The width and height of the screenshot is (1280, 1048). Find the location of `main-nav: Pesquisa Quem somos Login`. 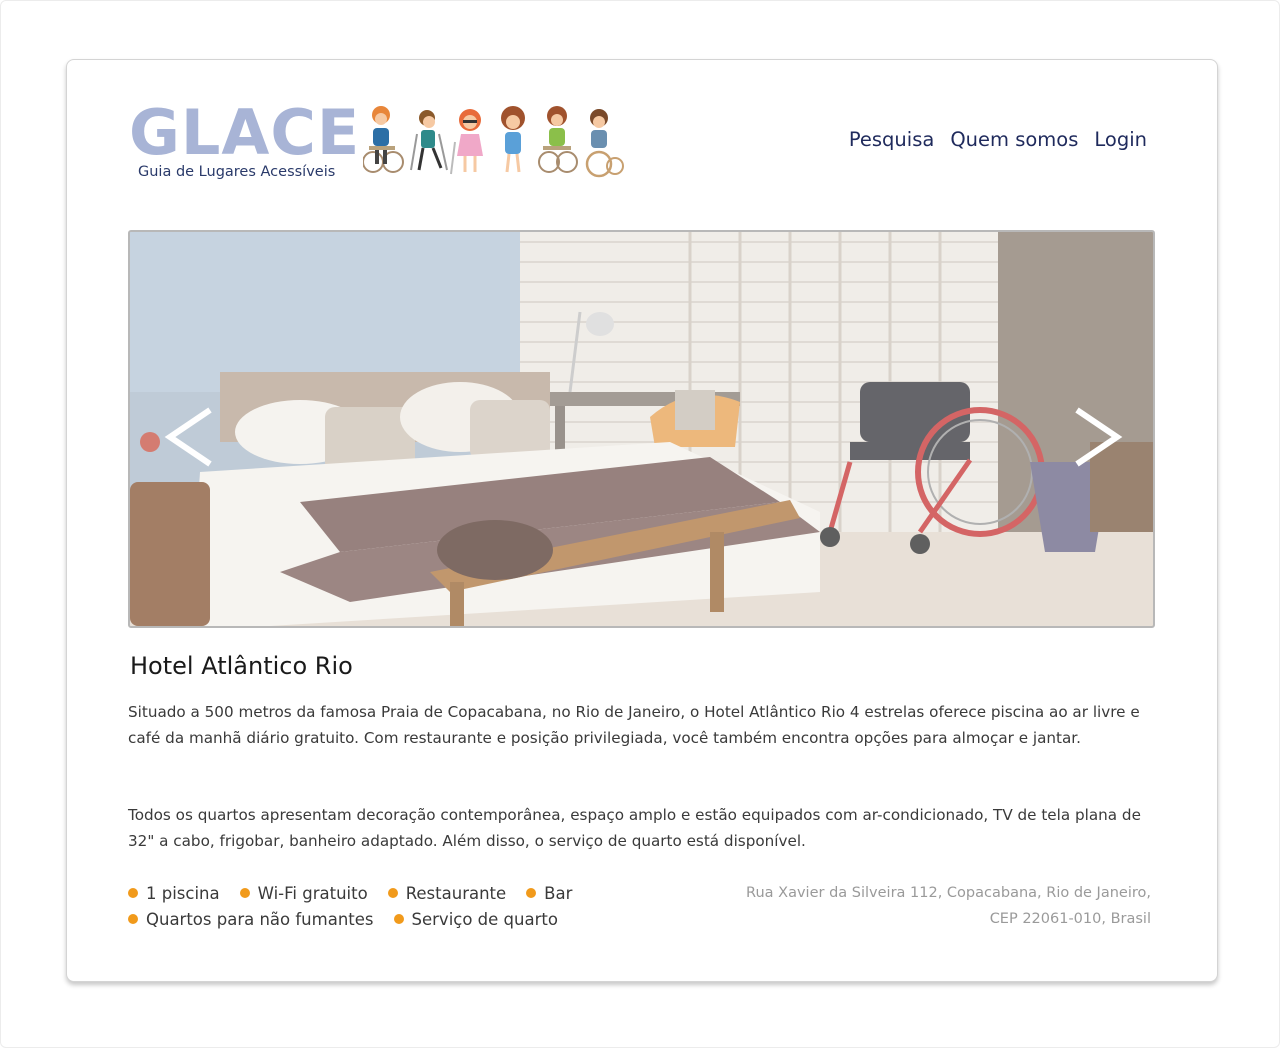

main-nav: Pesquisa Quem somos Login is located at coordinates (998, 139).